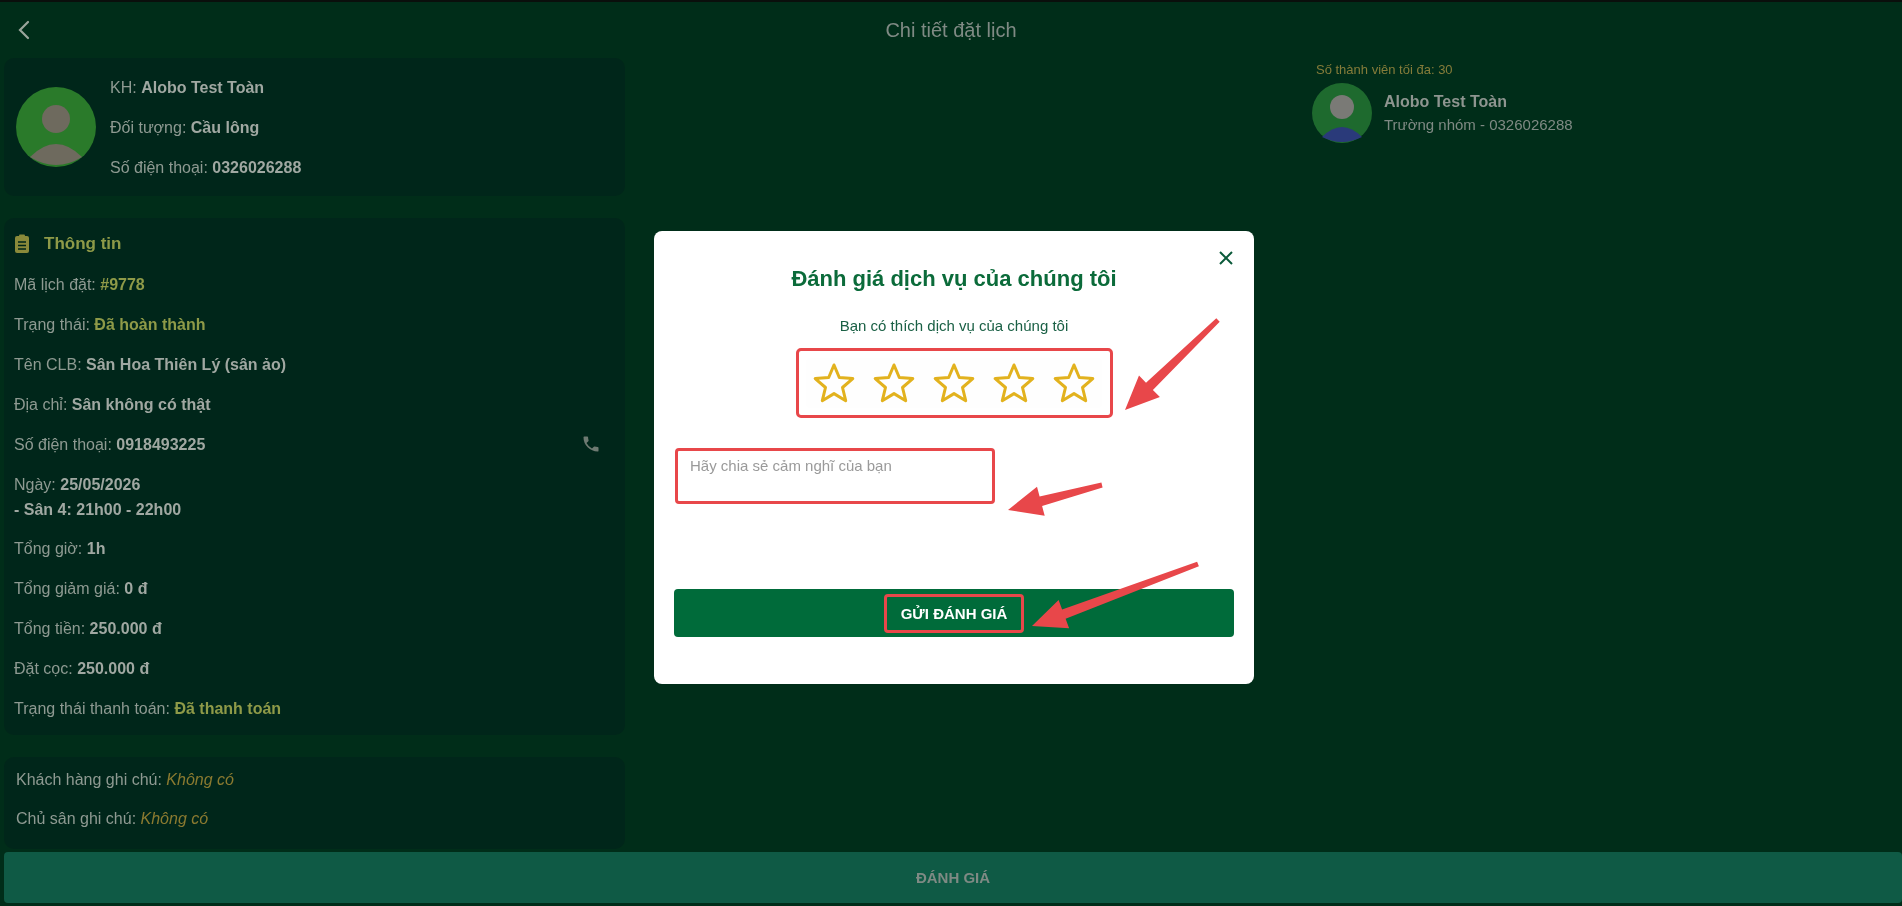  Describe the element at coordinates (125, 779) in the screenshot. I see `note-detail: Khách hàng ghi chú: Không có` at that location.